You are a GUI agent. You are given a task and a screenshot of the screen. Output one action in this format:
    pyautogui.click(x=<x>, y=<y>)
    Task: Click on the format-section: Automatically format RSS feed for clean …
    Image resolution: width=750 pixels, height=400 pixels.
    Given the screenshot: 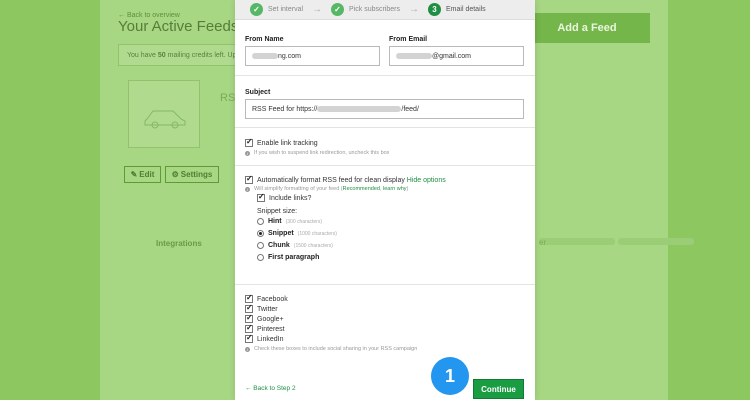 What is the action you would take?
    pyautogui.click(x=385, y=225)
    